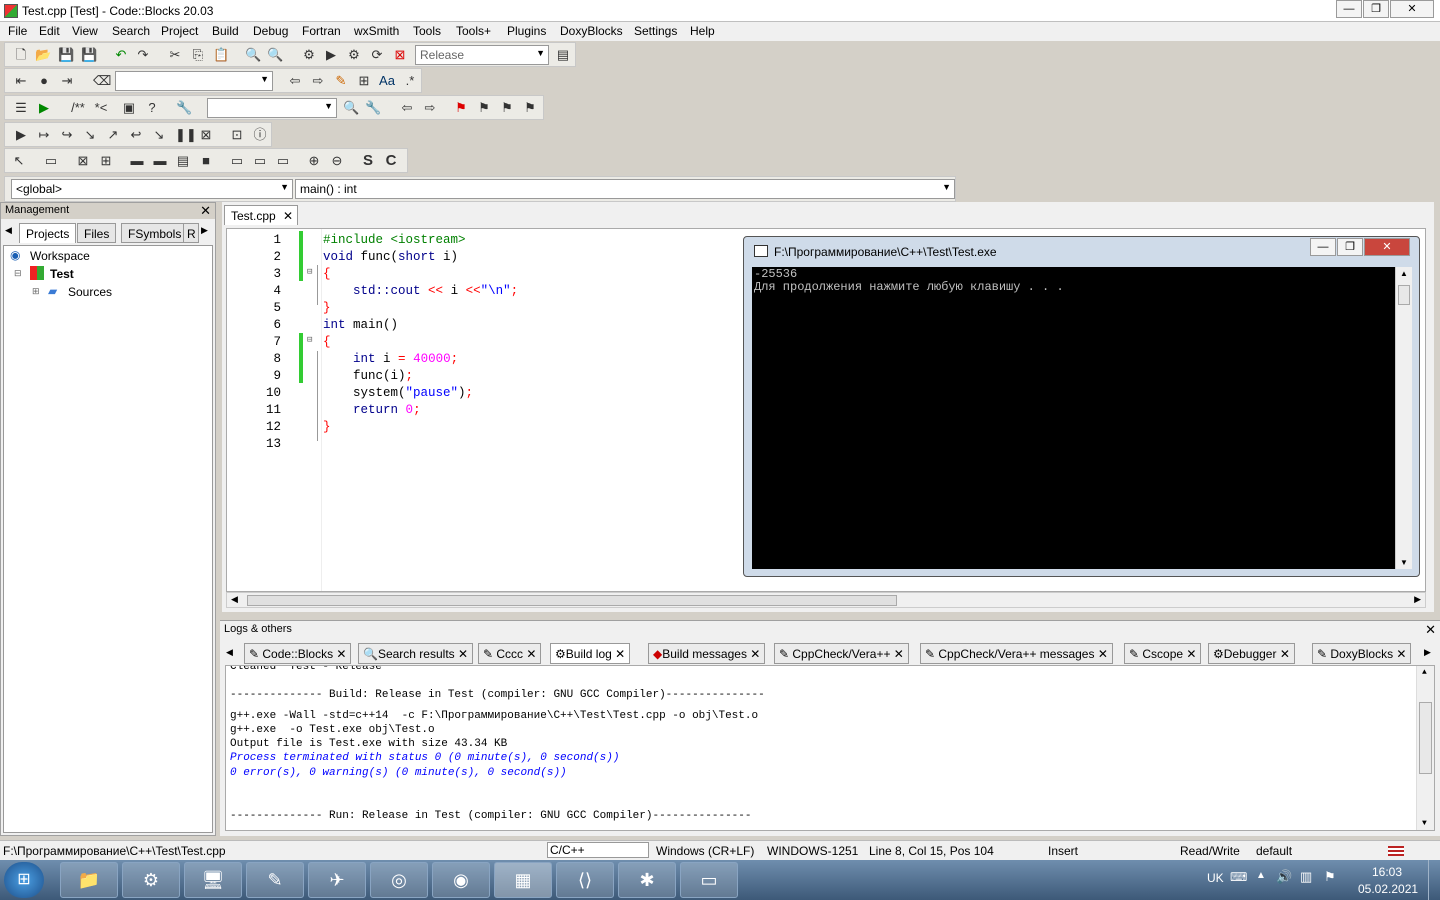 The width and height of the screenshot is (1440, 900). I want to click on tab-cscope: ✎ Cscope ✕, so click(1163, 653).